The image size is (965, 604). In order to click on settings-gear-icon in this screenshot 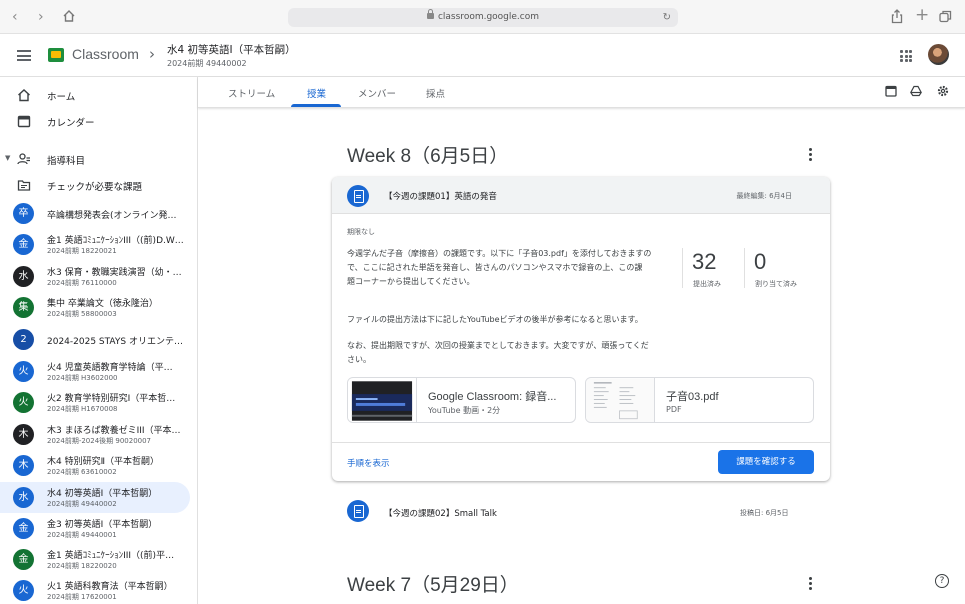, I will do `click(943, 91)`.